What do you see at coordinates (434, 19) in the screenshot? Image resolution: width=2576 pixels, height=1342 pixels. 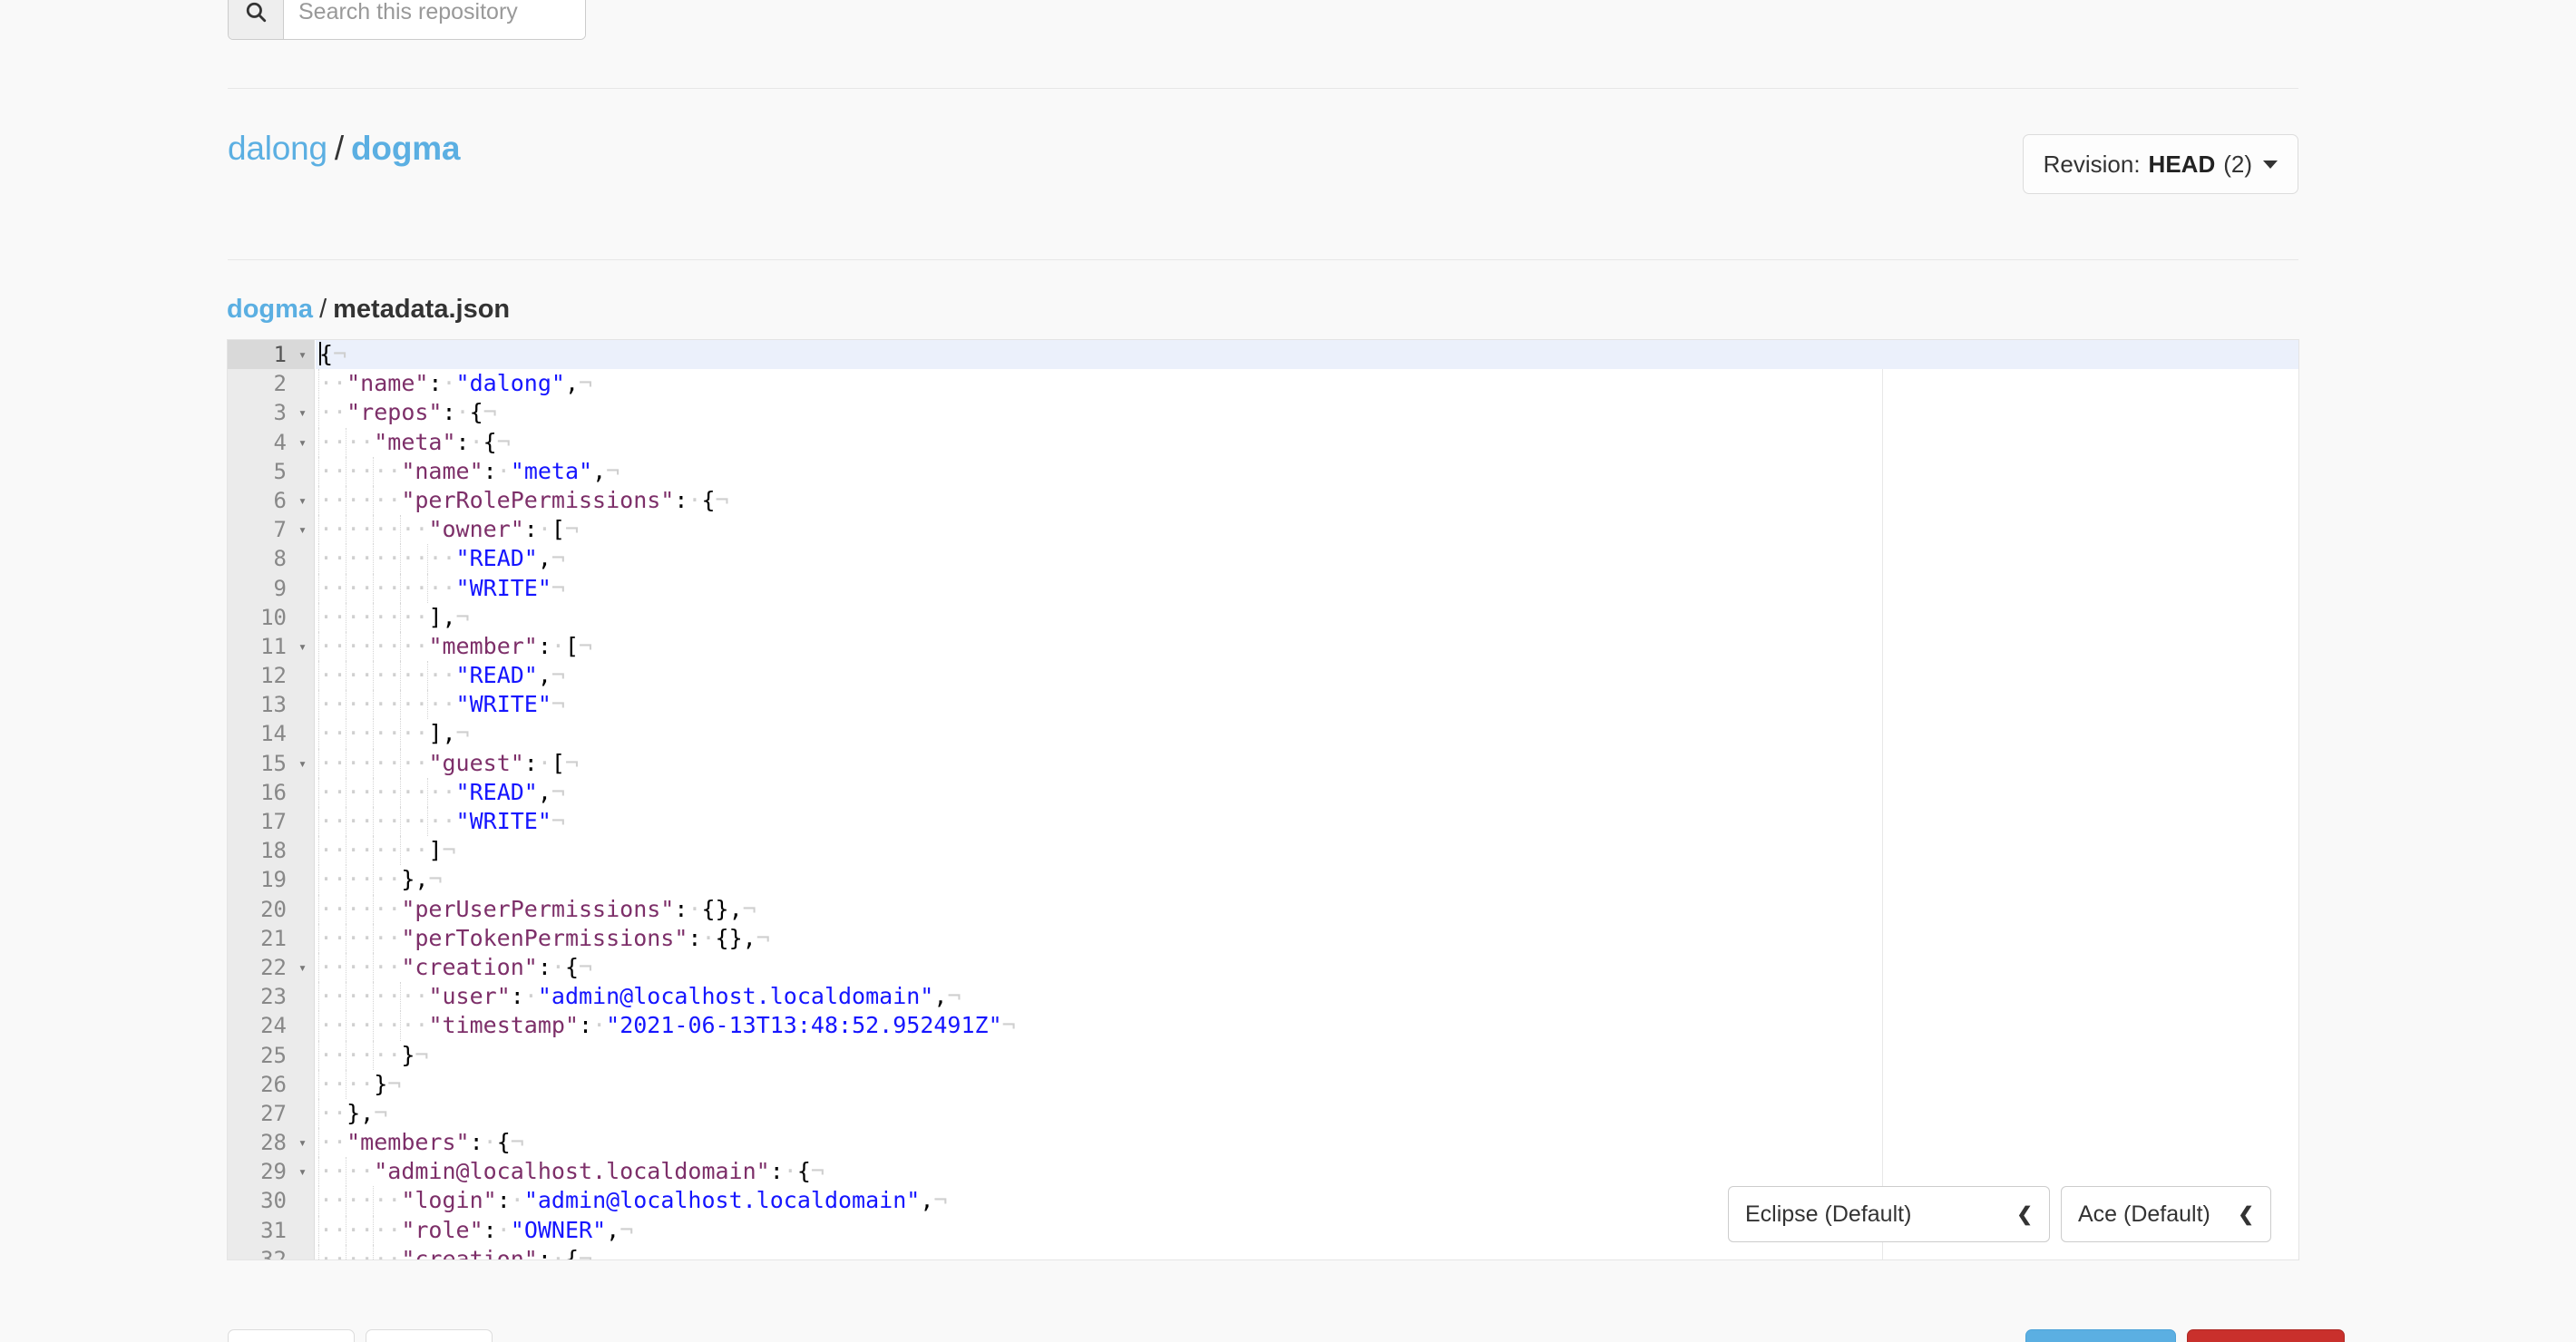 I see `search-input` at bounding box center [434, 19].